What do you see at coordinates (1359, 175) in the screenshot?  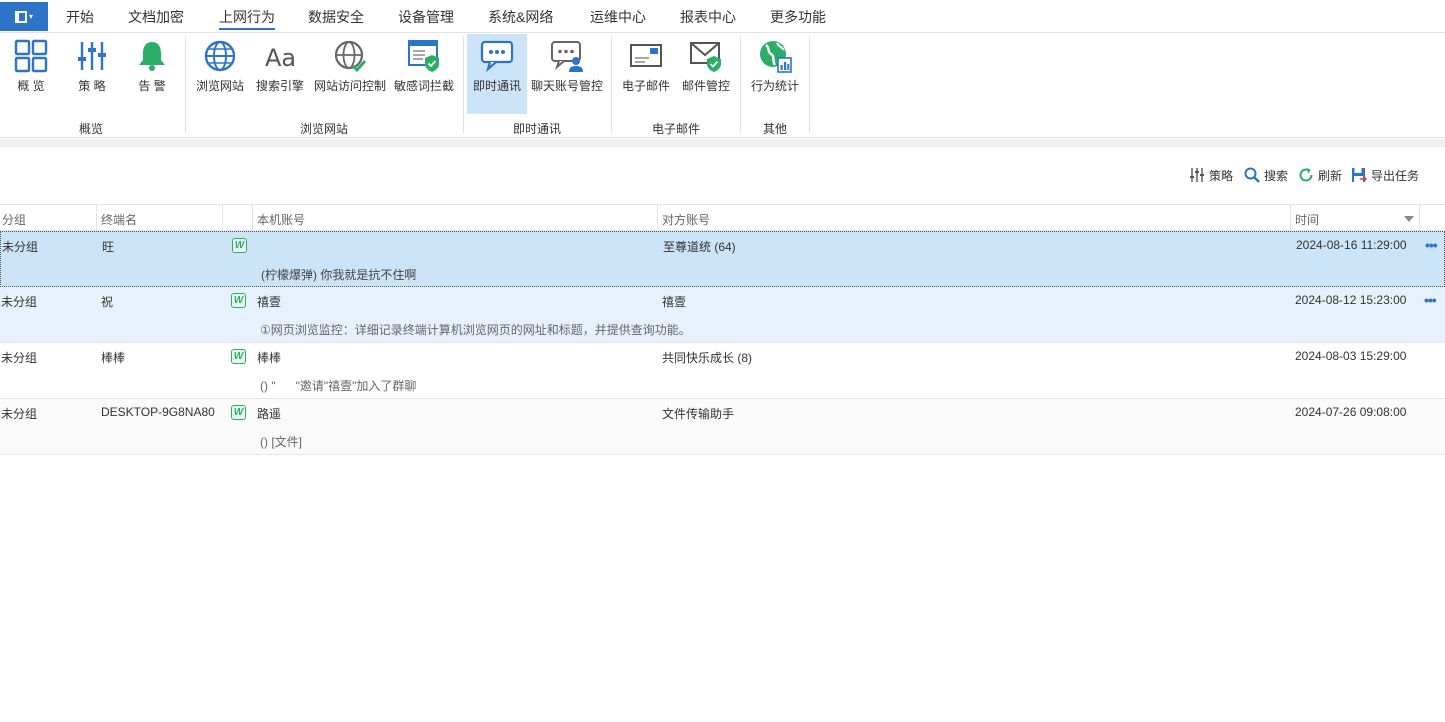 I see `export-save-icon` at bounding box center [1359, 175].